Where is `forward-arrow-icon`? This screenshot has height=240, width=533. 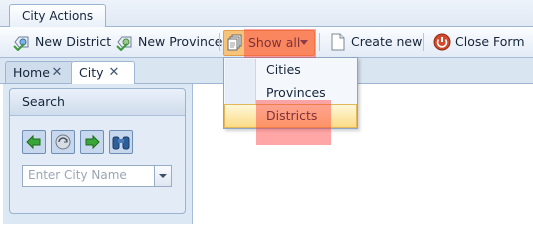 forward-arrow-icon is located at coordinates (92, 142).